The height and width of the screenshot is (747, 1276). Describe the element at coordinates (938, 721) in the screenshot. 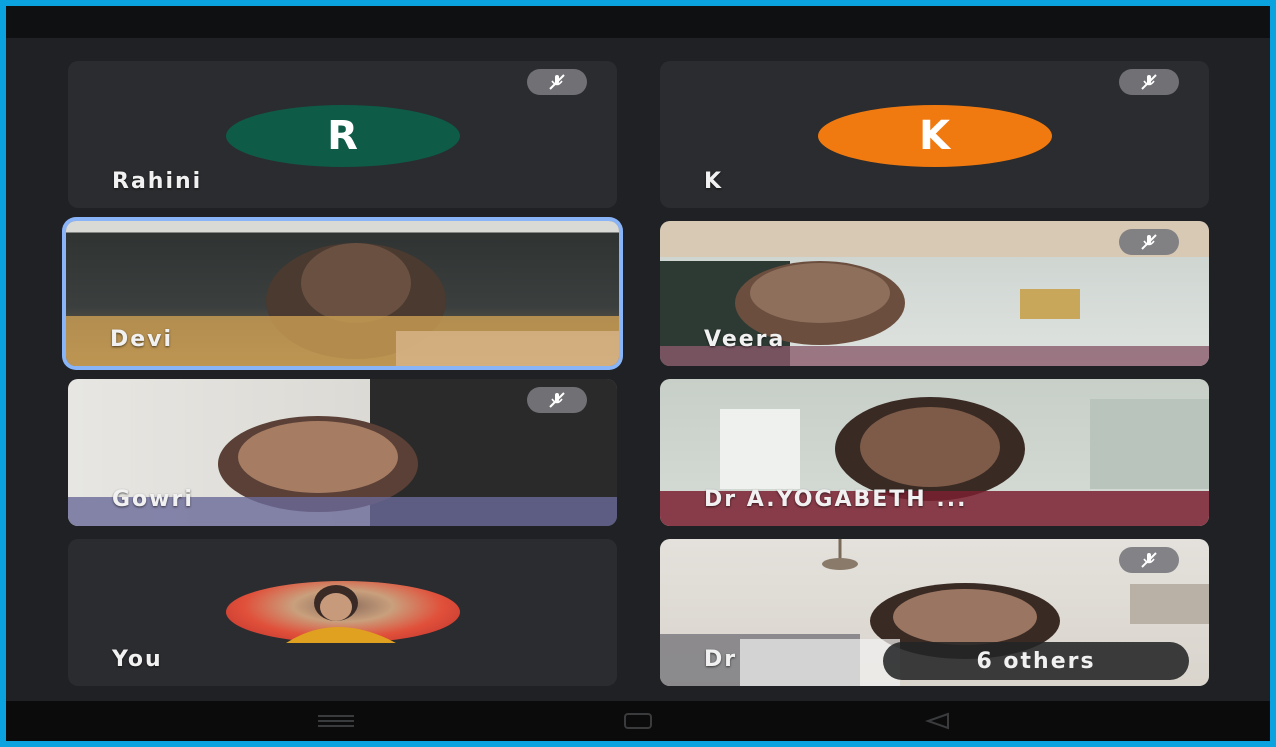

I see `back-triangle-icon` at that location.